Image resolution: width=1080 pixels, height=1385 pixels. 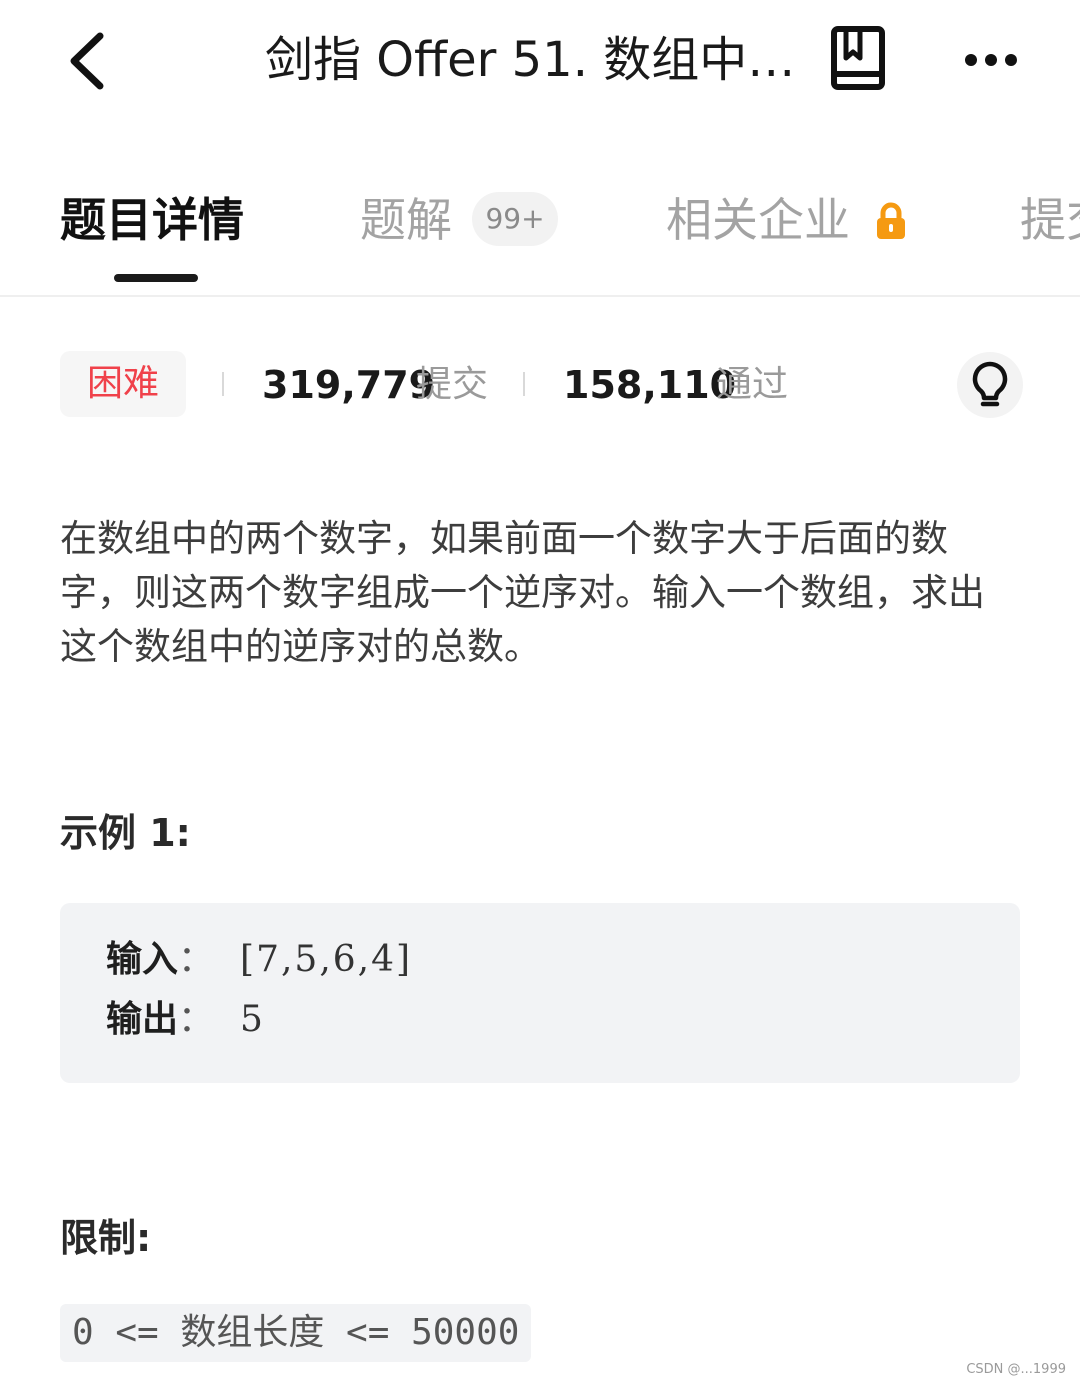 I want to click on example-output-value: 5, so click(x=252, y=1019).